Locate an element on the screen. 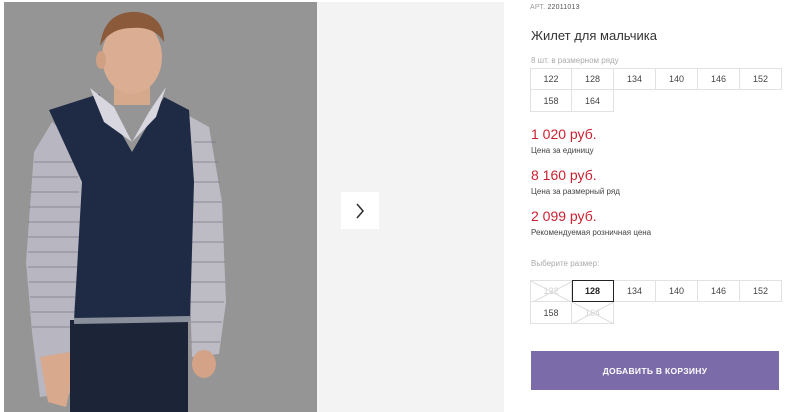 The width and height of the screenshot is (800, 412). size-option-label: 134 is located at coordinates (634, 291).